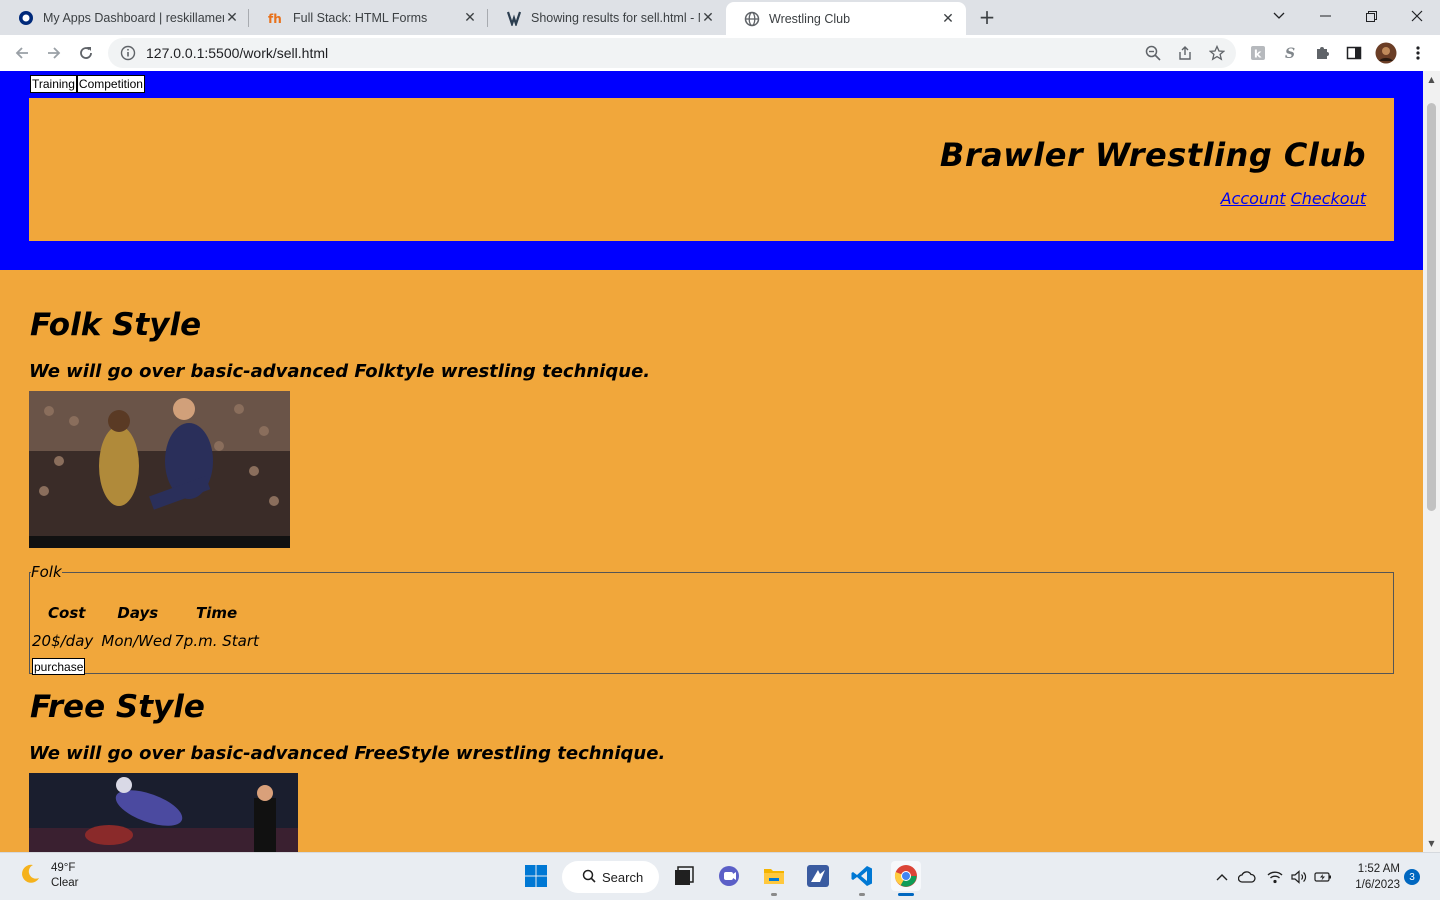 This screenshot has width=1440, height=900. I want to click on tab-title: Full Stack: HTML Forms, so click(360, 17).